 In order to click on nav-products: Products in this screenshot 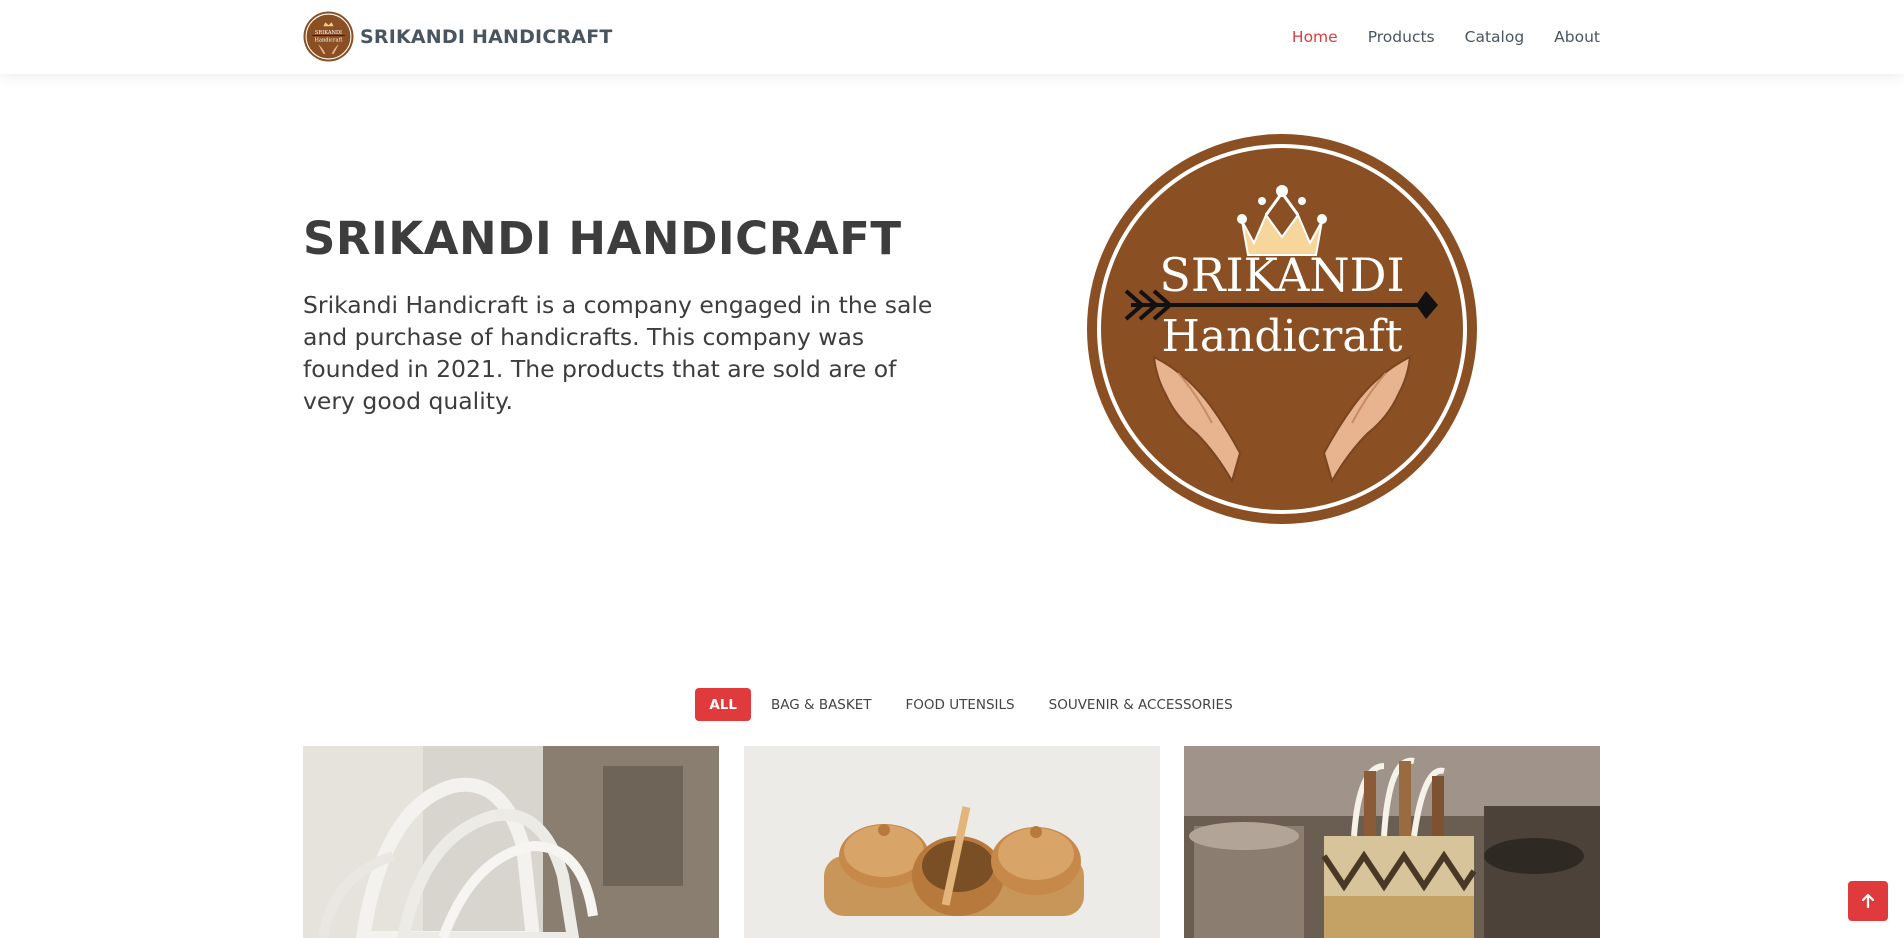, I will do `click(1401, 37)`.